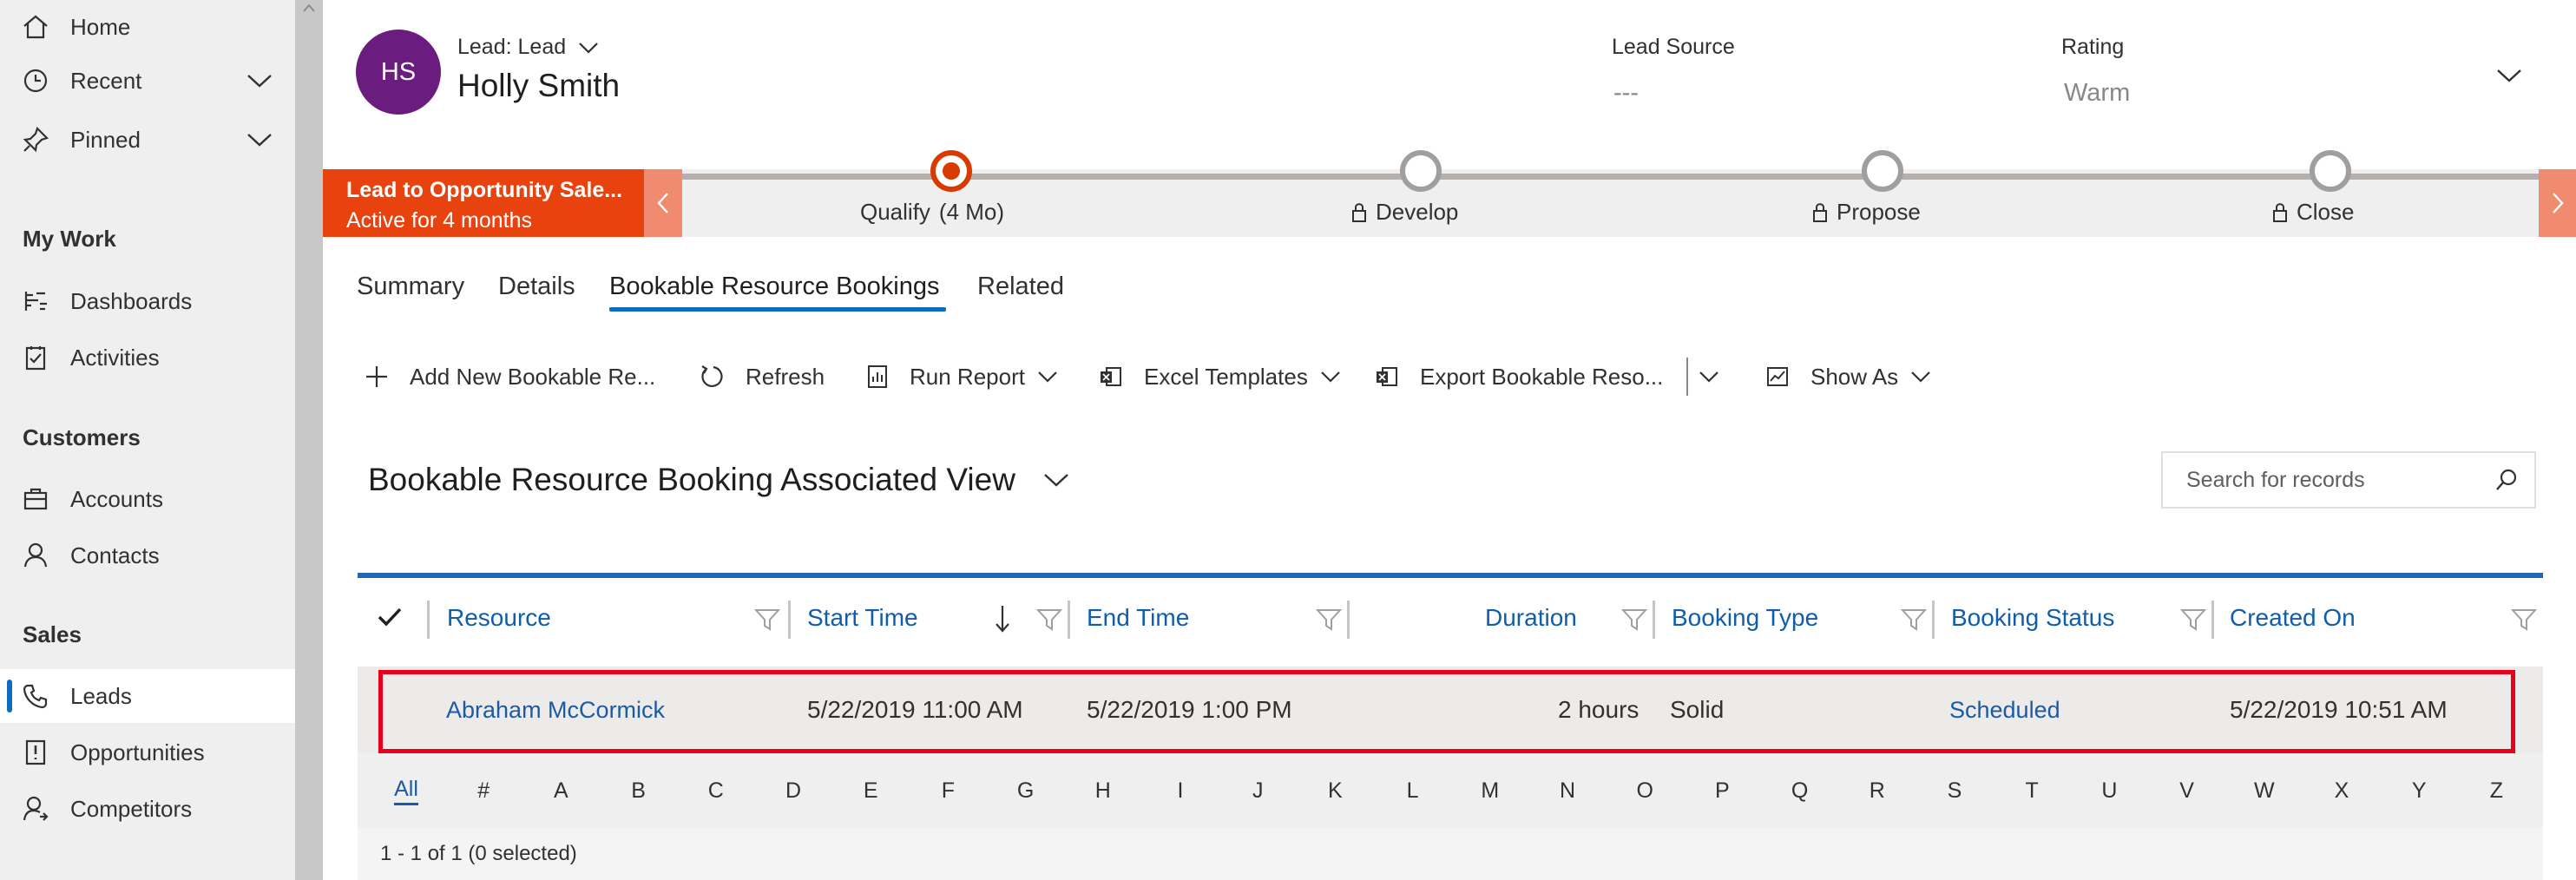 The image size is (2576, 880). Describe the element at coordinates (951, 171) in the screenshot. I see `stage-qualify-node` at that location.